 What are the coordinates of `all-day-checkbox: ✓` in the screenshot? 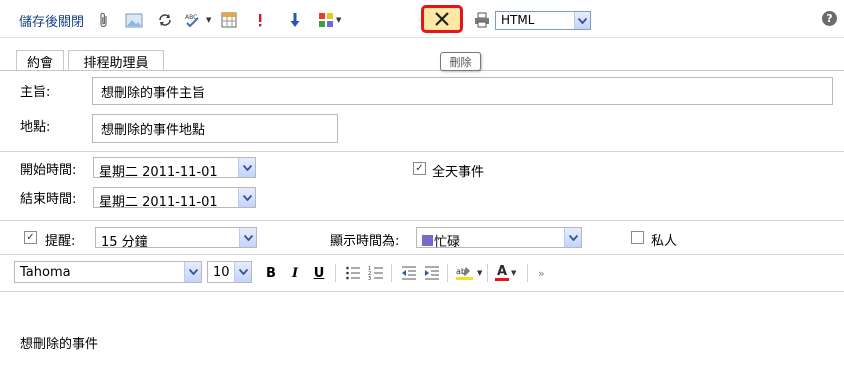 It's located at (419, 168).